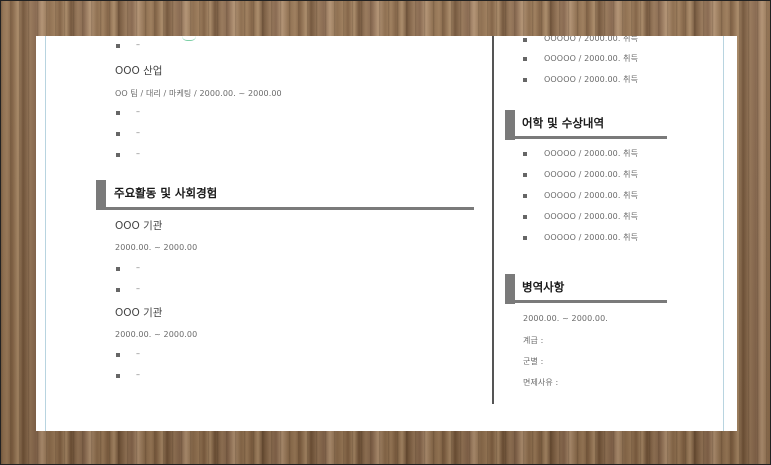 This screenshot has height=465, width=771. I want to click on section-marker, so click(101, 195).